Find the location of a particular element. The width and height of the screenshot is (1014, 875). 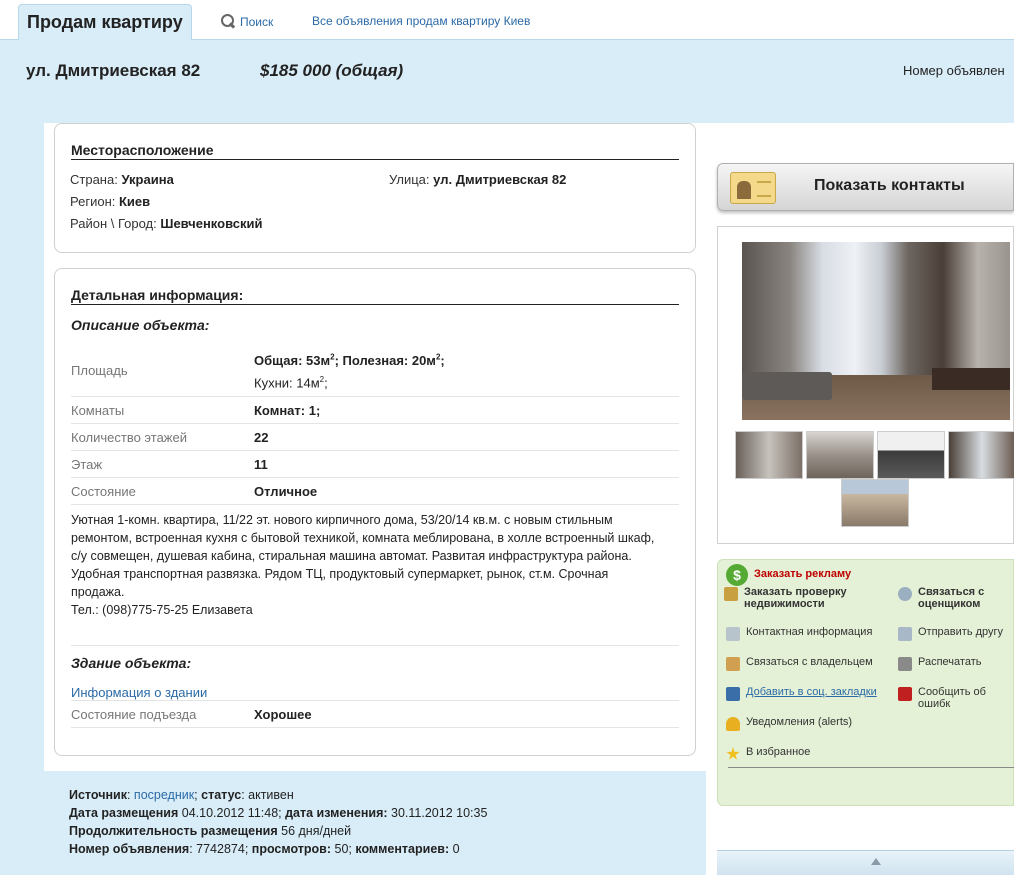

main-photo is located at coordinates (876, 331).